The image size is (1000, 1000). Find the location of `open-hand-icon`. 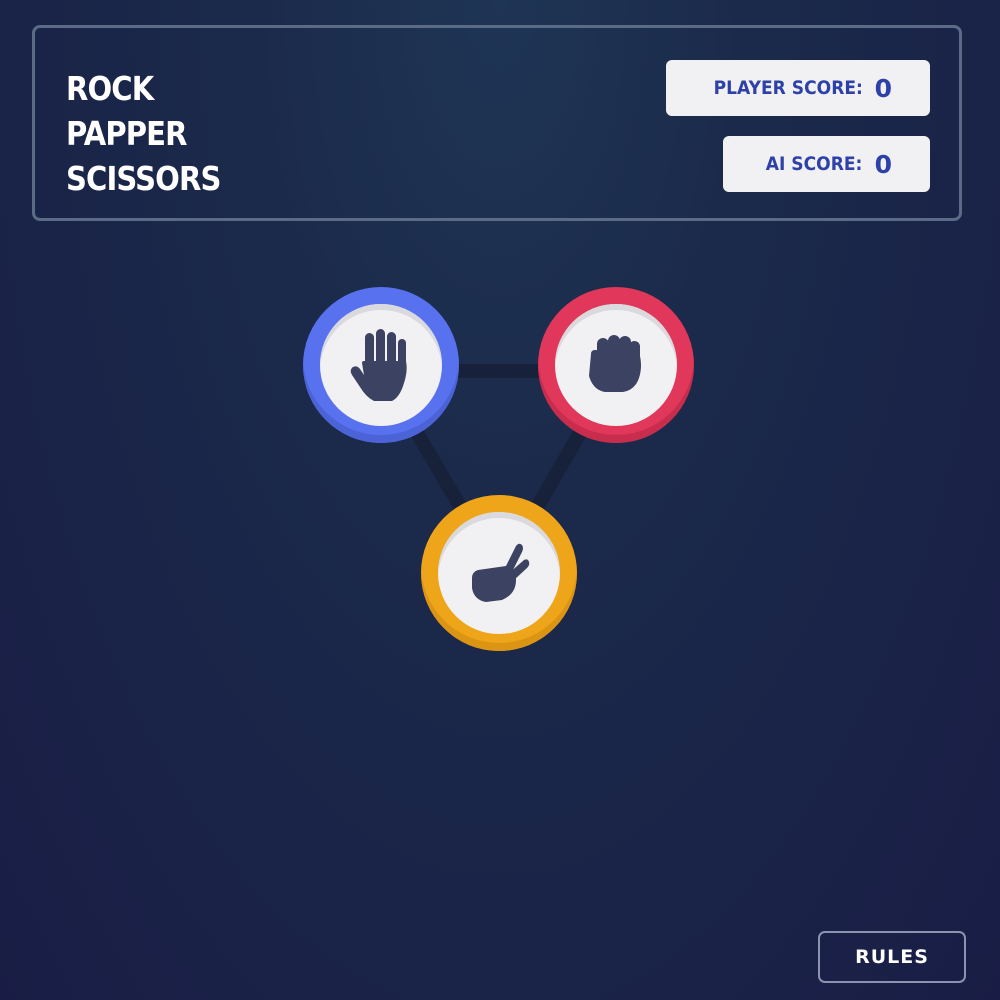

open-hand-icon is located at coordinates (378, 365).